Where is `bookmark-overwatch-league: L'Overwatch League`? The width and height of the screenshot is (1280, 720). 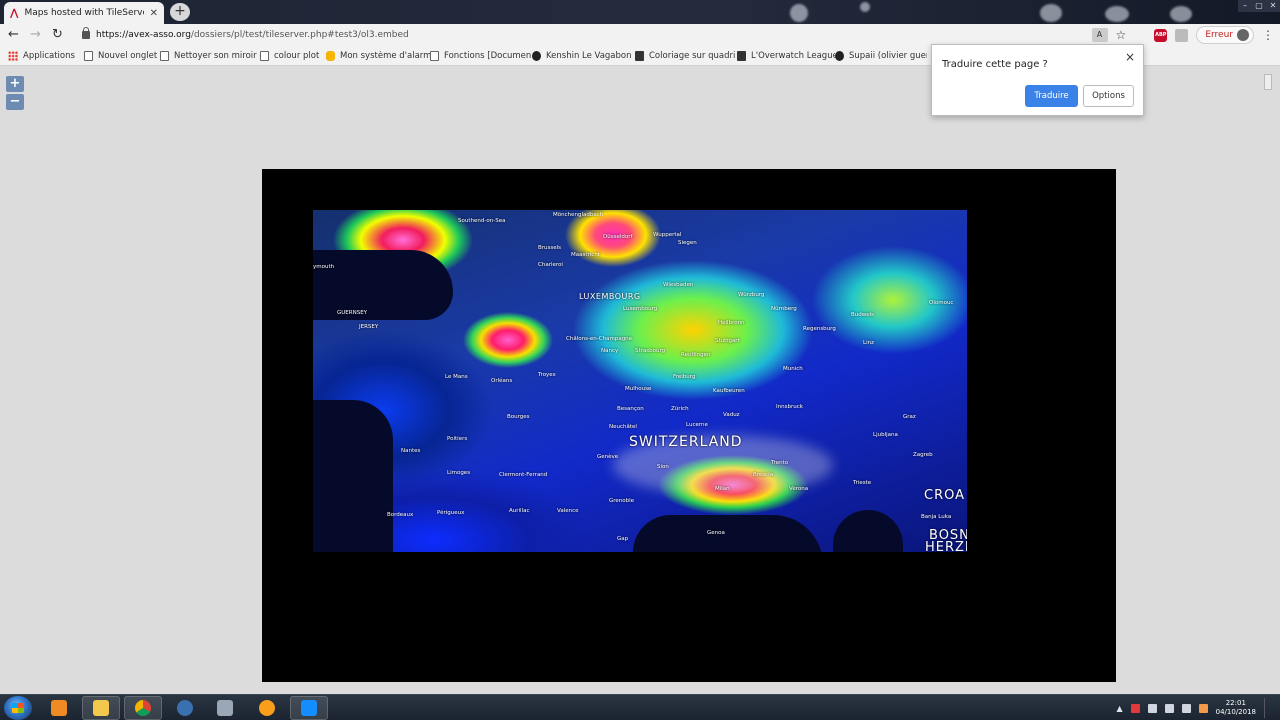 bookmark-overwatch-league: L'Overwatch League is located at coordinates (786, 55).